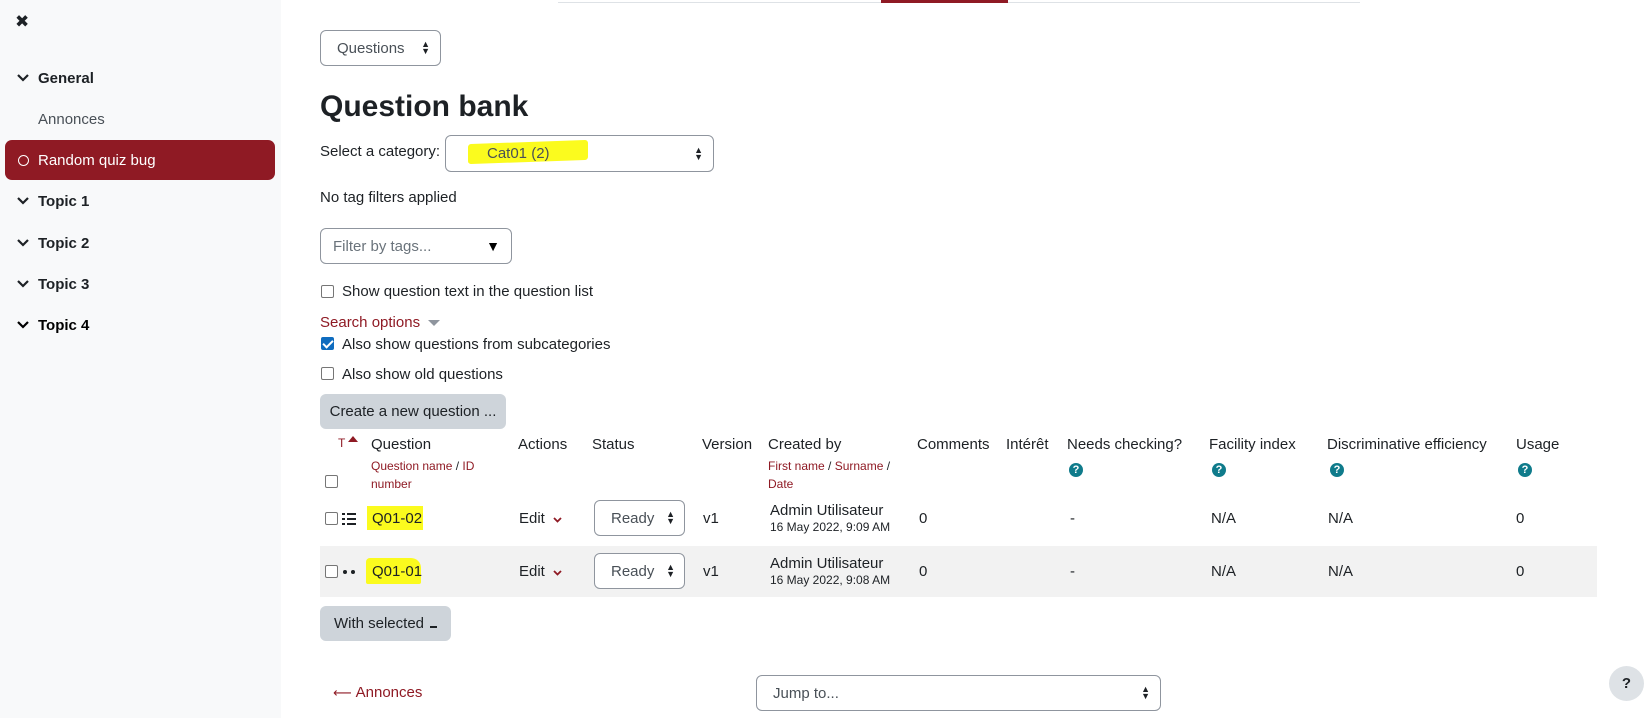 Image resolution: width=1651 pixels, height=718 pixels. Describe the element at coordinates (327, 373) in the screenshot. I see `old-questions-checkbox` at that location.